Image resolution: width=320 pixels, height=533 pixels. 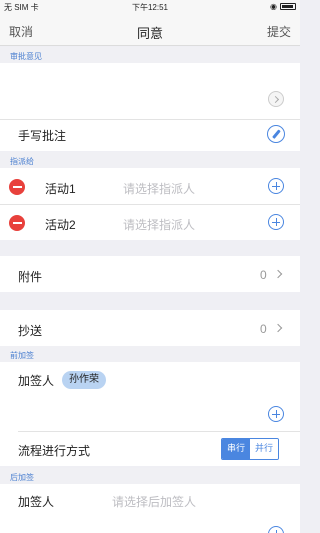 What do you see at coordinates (149, 33) in the screenshot?
I see `page-title: 同意` at bounding box center [149, 33].